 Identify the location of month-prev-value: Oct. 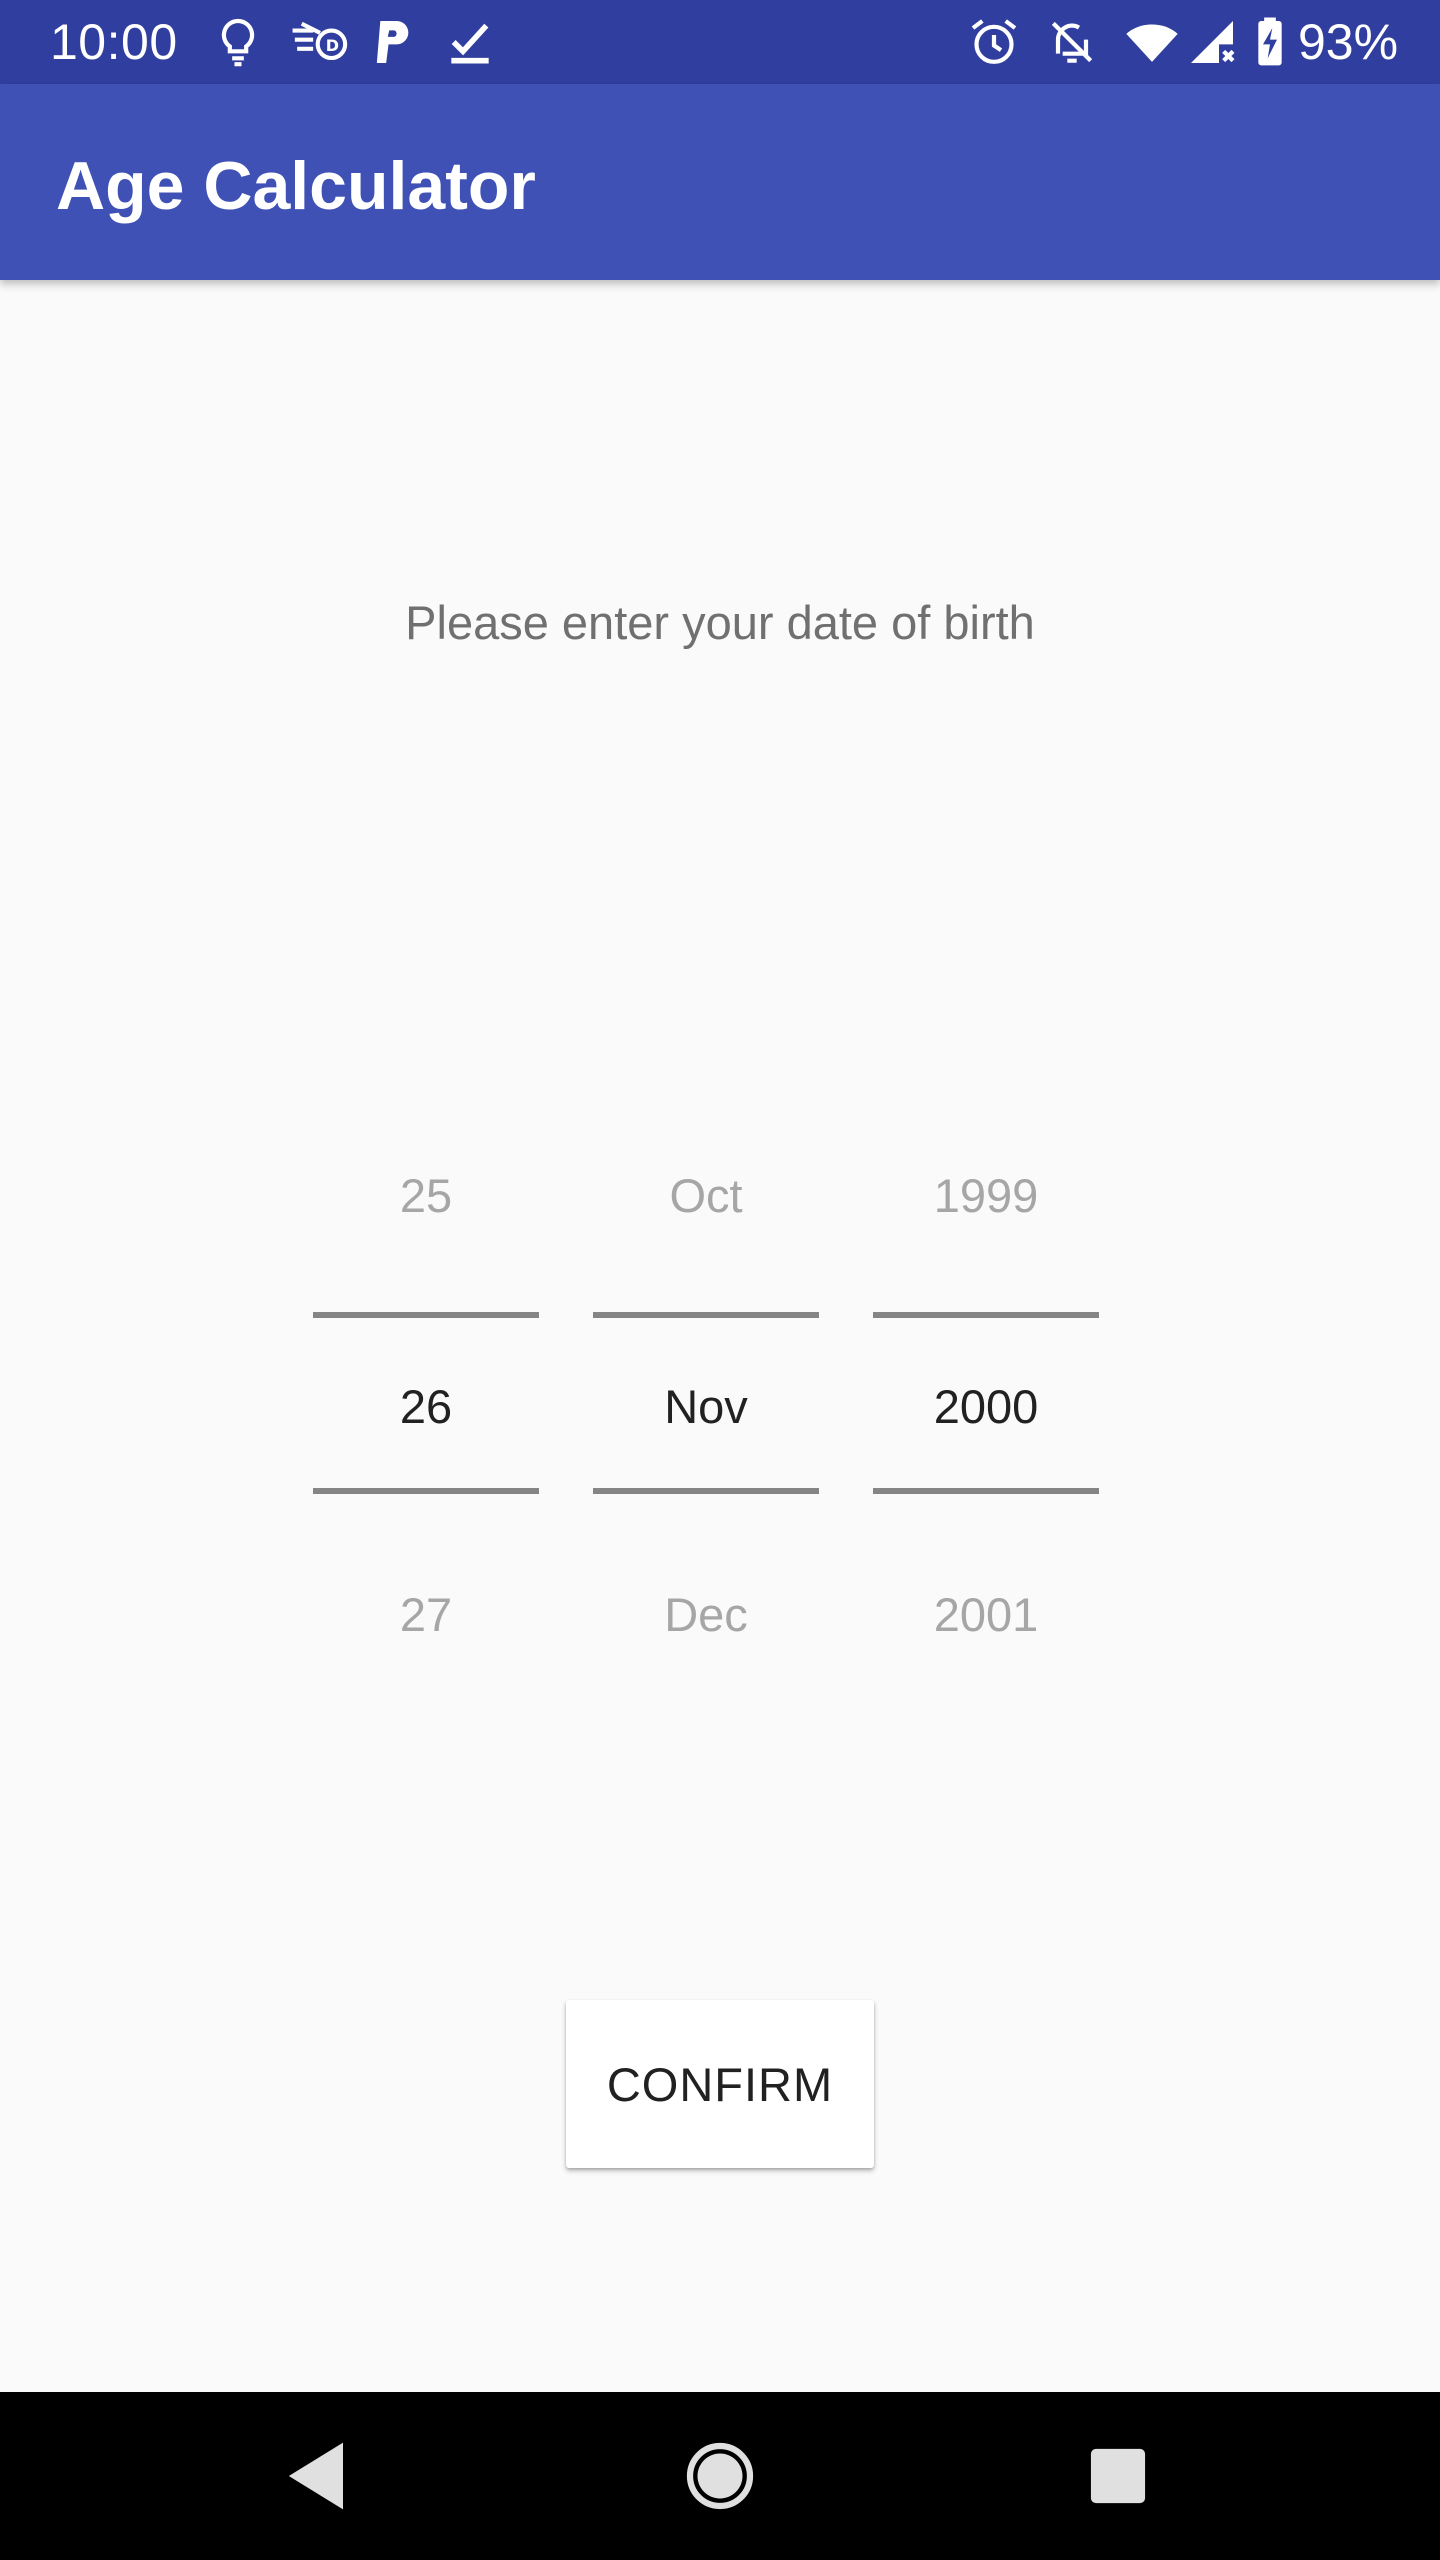
(706, 1196).